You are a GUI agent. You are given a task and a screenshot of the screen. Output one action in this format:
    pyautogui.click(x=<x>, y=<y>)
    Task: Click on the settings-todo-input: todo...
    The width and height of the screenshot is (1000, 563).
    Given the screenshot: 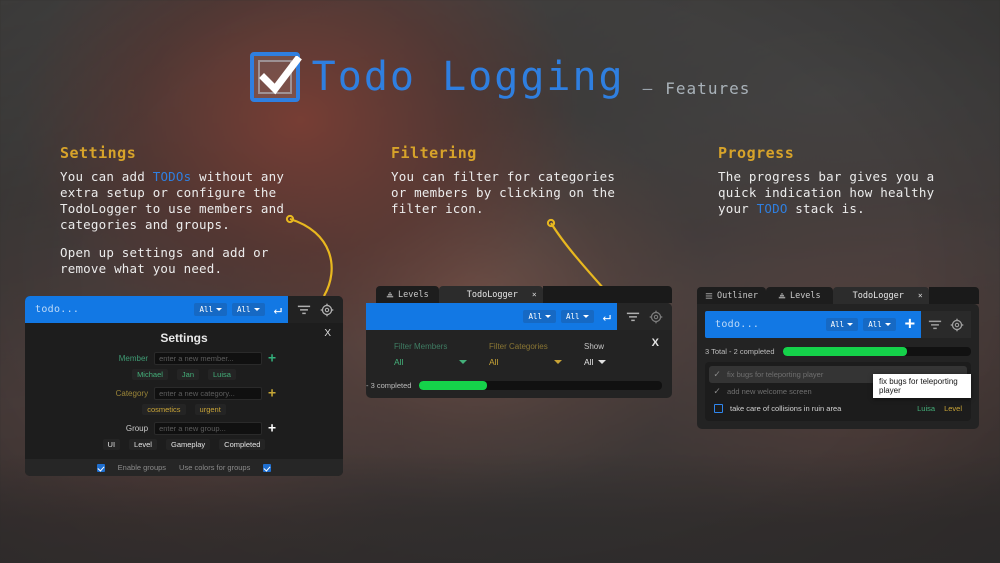 What is the action you would take?
    pyautogui.click(x=112, y=309)
    